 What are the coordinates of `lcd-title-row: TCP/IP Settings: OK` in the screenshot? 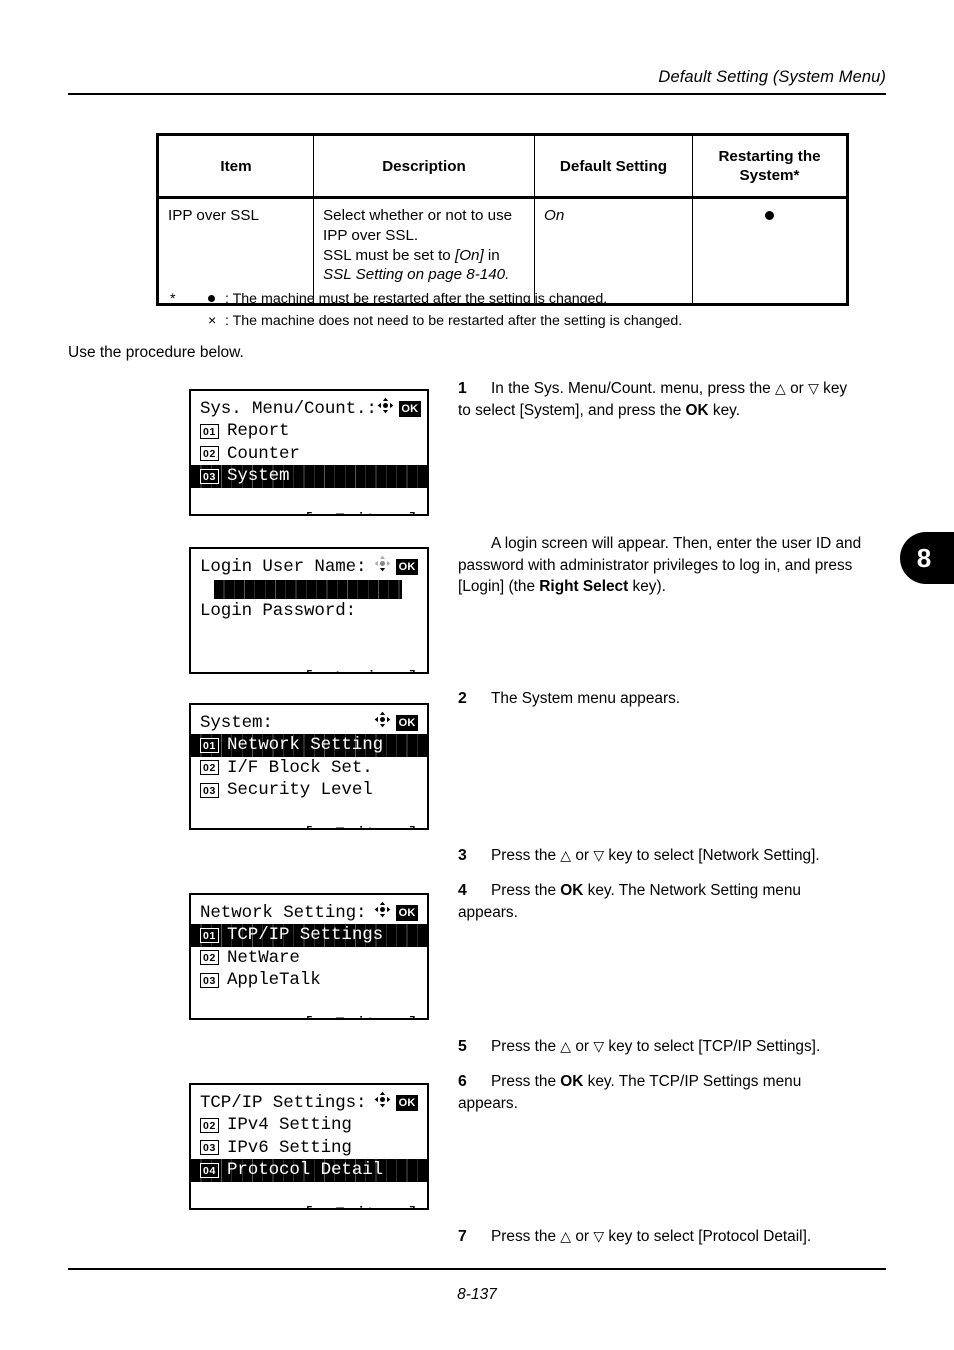 It's located at (309, 1103).